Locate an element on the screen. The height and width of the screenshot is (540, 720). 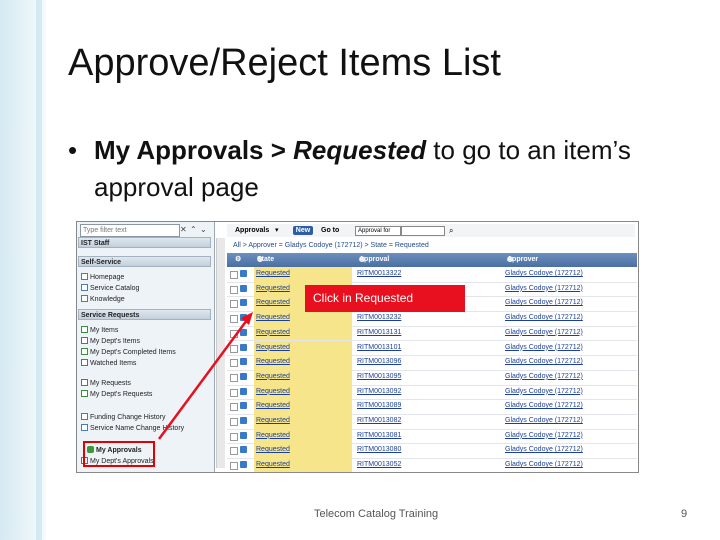
slide-left-band is located at coordinates (23, 270).